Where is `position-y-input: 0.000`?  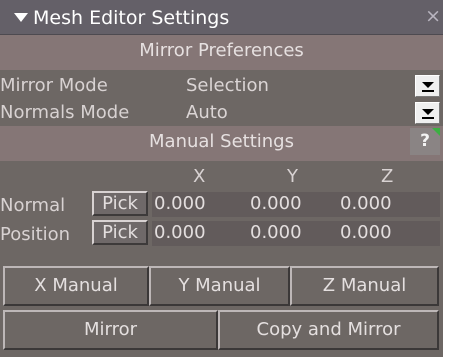 position-y-input: 0.000 is located at coordinates (276, 232).